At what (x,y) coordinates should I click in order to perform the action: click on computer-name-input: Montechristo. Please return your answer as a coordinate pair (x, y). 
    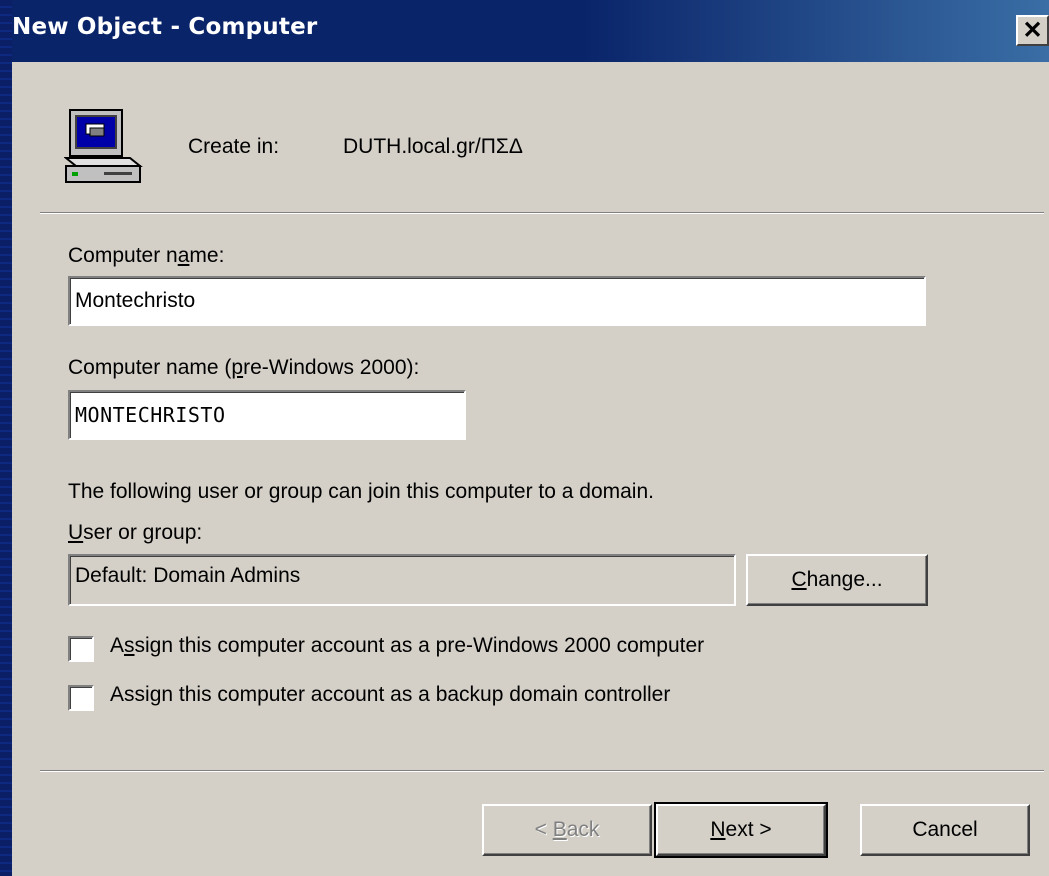
    Looking at the image, I should click on (497, 301).